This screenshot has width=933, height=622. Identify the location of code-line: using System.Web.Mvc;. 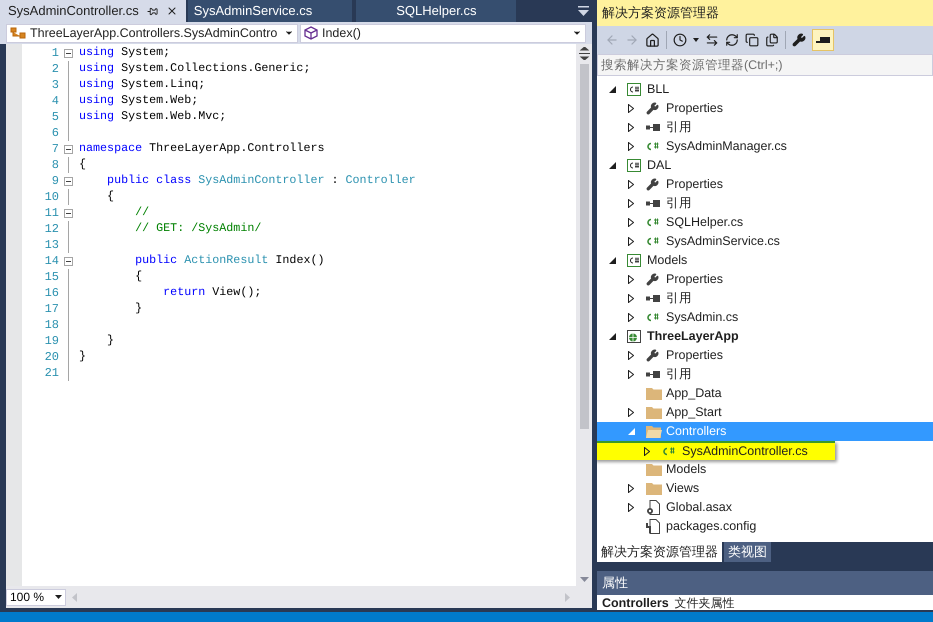
(152, 117).